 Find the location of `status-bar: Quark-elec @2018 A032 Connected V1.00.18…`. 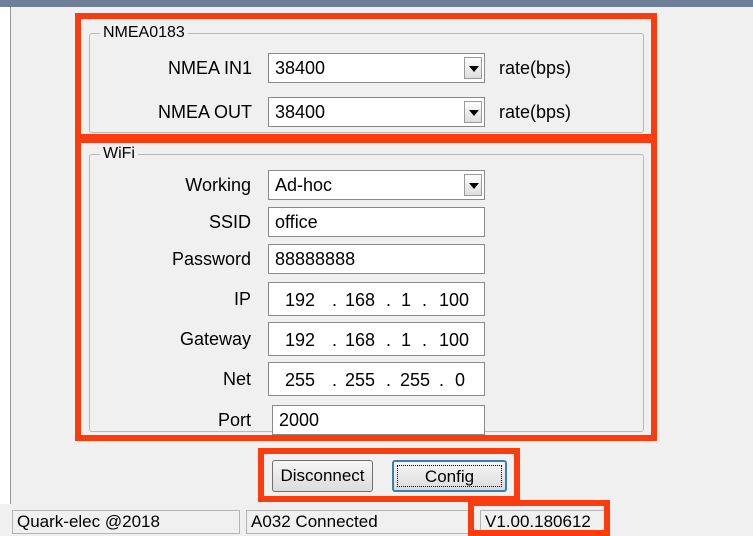

status-bar: Quark-elec @2018 A032 Connected V1.00.18… is located at coordinates (381, 523).